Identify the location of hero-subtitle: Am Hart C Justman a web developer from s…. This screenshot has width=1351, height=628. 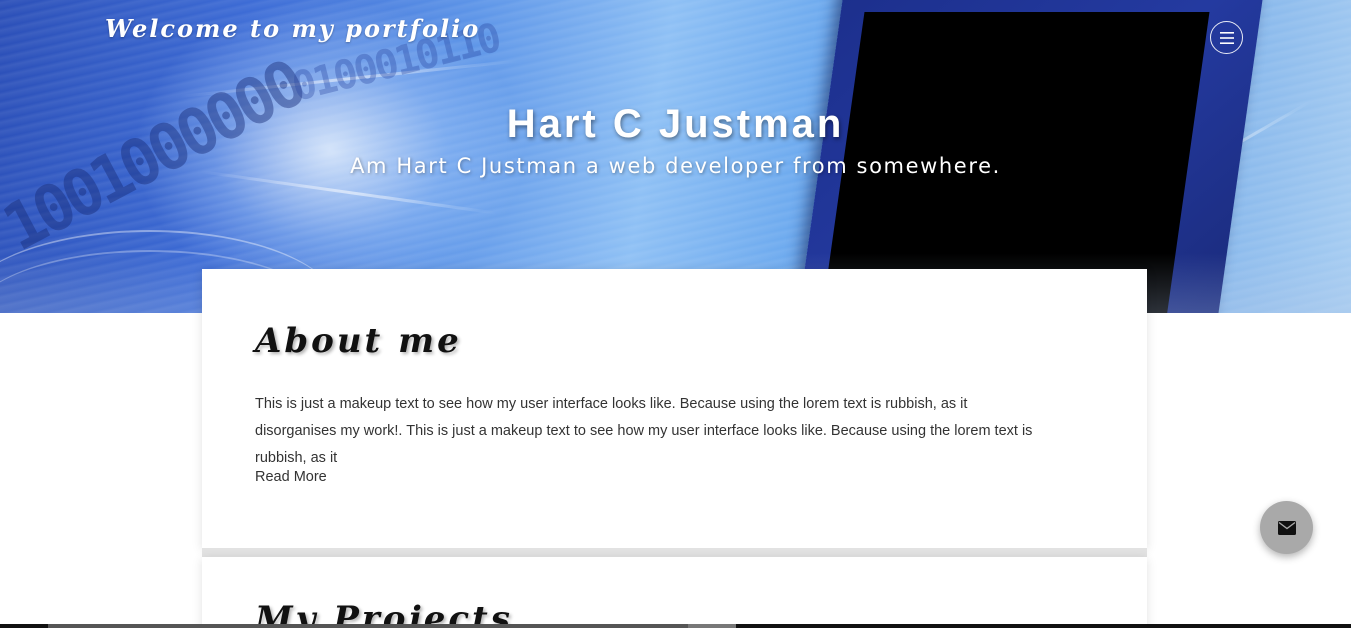
(675, 166).